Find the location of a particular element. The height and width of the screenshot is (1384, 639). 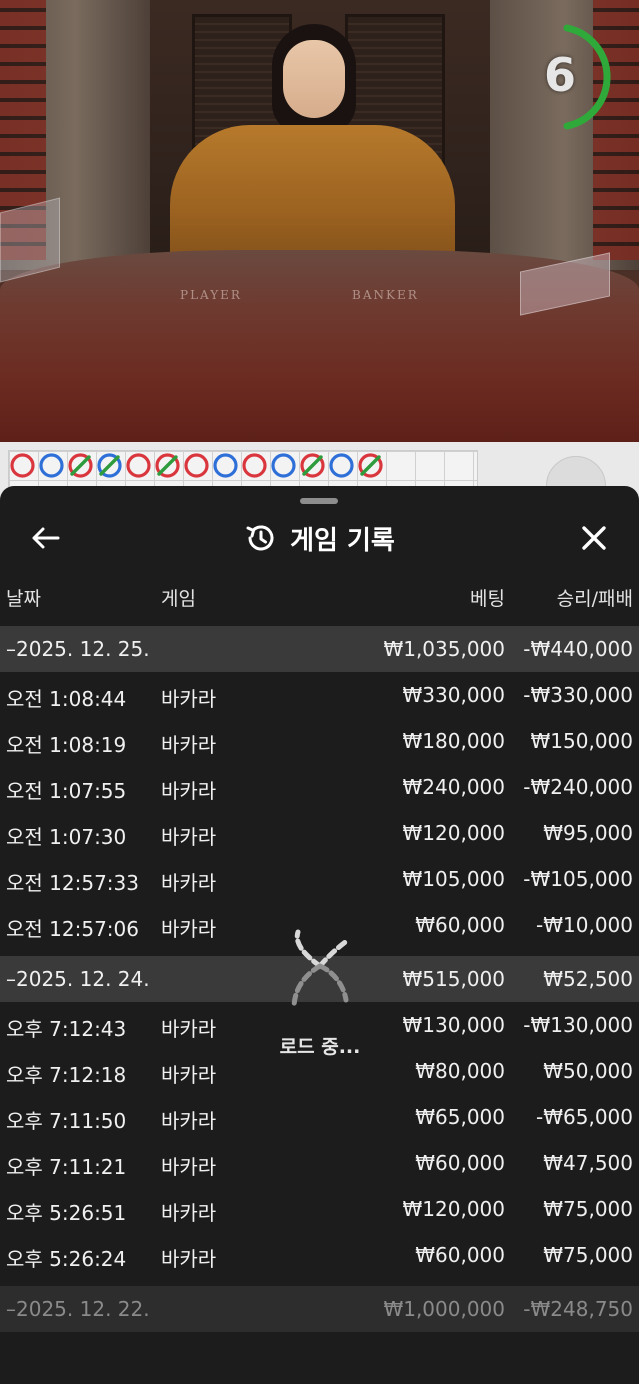

row-time: 오전 1:08:19 is located at coordinates (66, 745).